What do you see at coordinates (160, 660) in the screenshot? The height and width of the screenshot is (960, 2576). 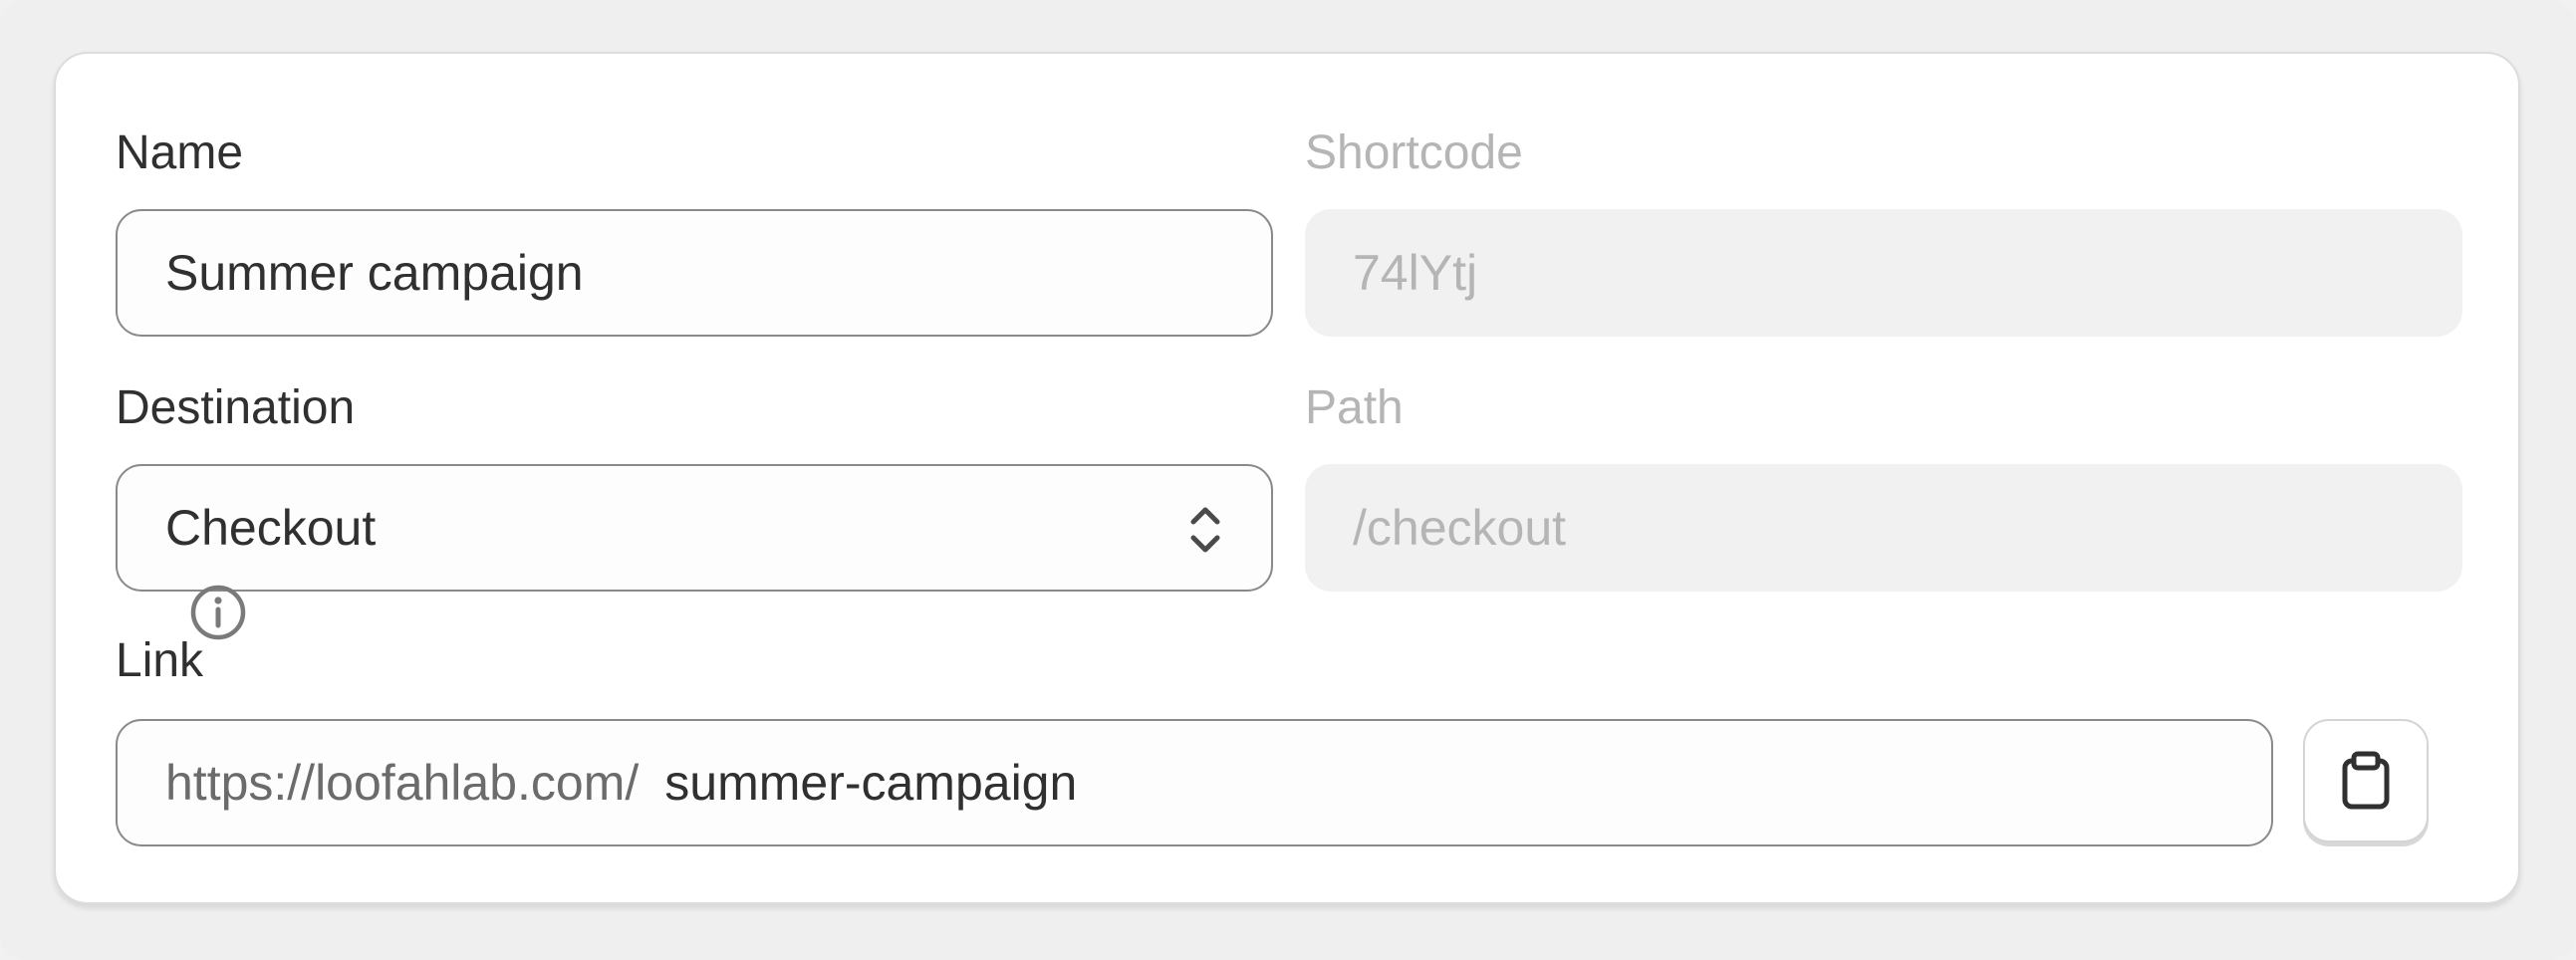 I see `link-label: Link` at bounding box center [160, 660].